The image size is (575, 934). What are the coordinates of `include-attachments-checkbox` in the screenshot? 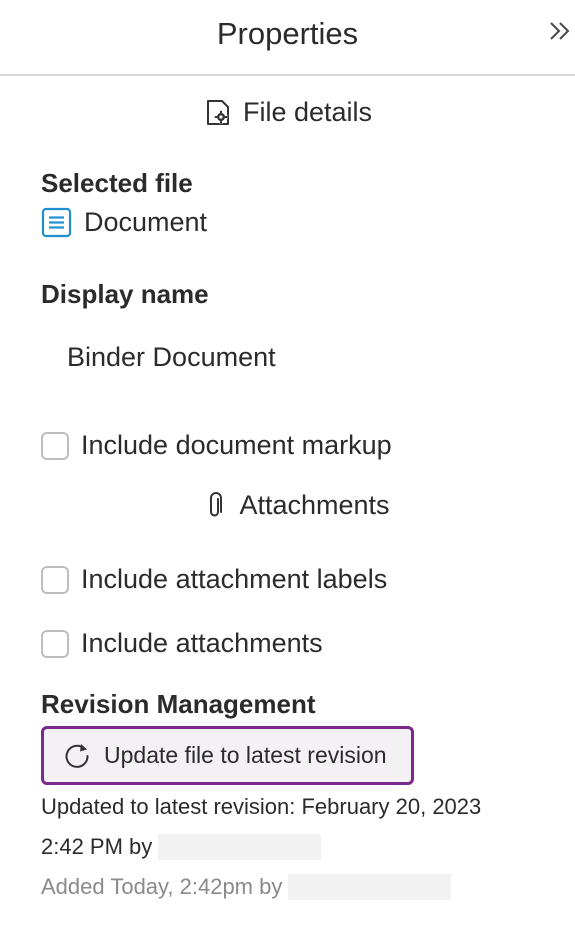 It's located at (55, 643).